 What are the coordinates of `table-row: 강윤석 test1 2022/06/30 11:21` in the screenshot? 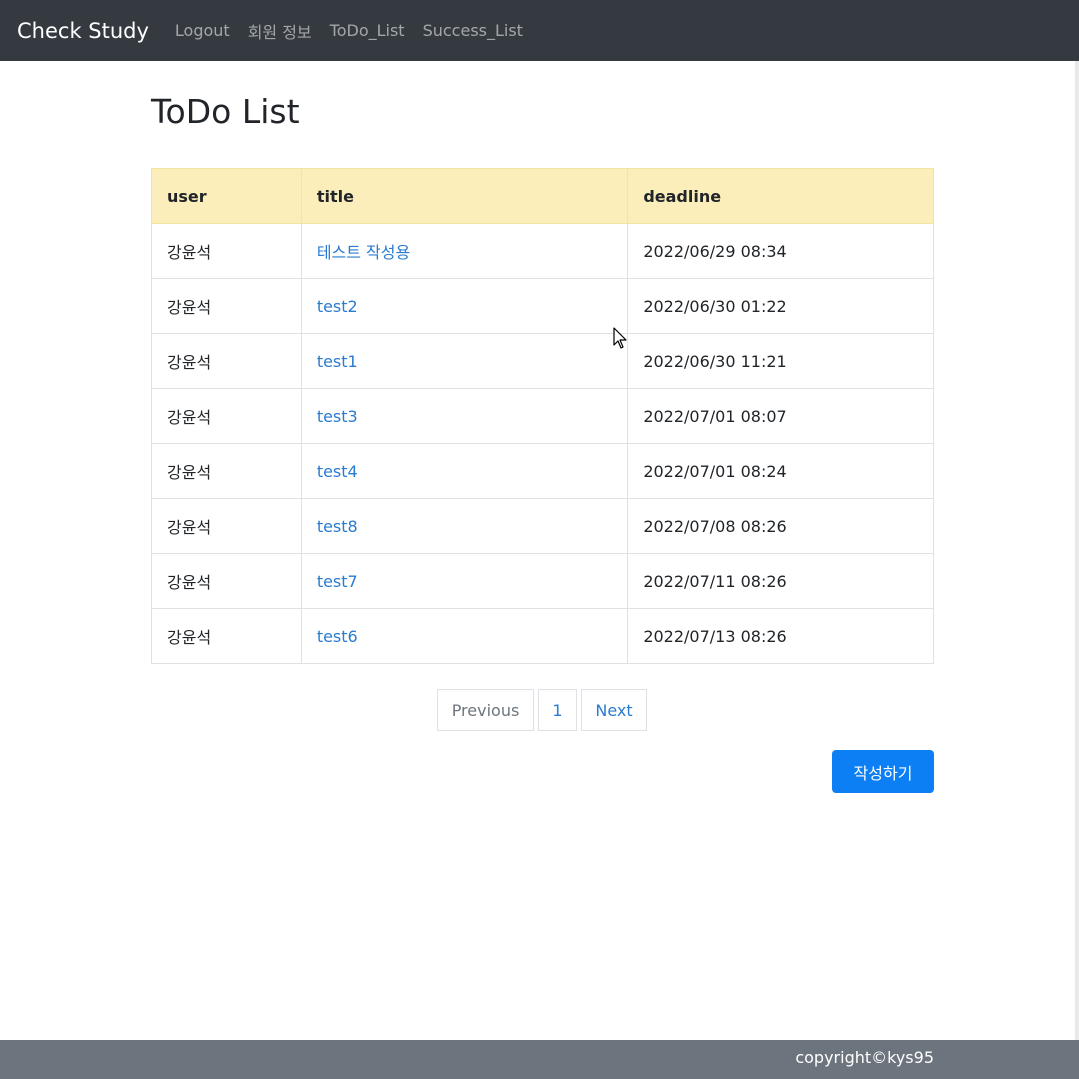 It's located at (542, 361).